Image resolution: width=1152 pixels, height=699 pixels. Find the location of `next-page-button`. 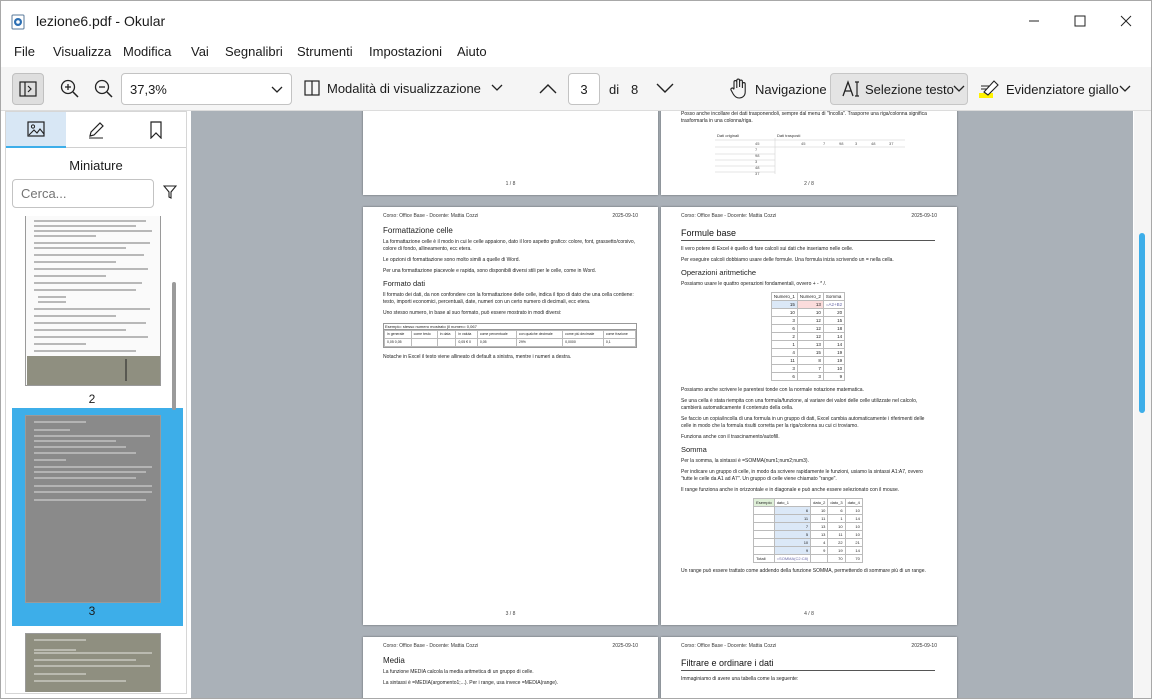

next-page-button is located at coordinates (665, 88).